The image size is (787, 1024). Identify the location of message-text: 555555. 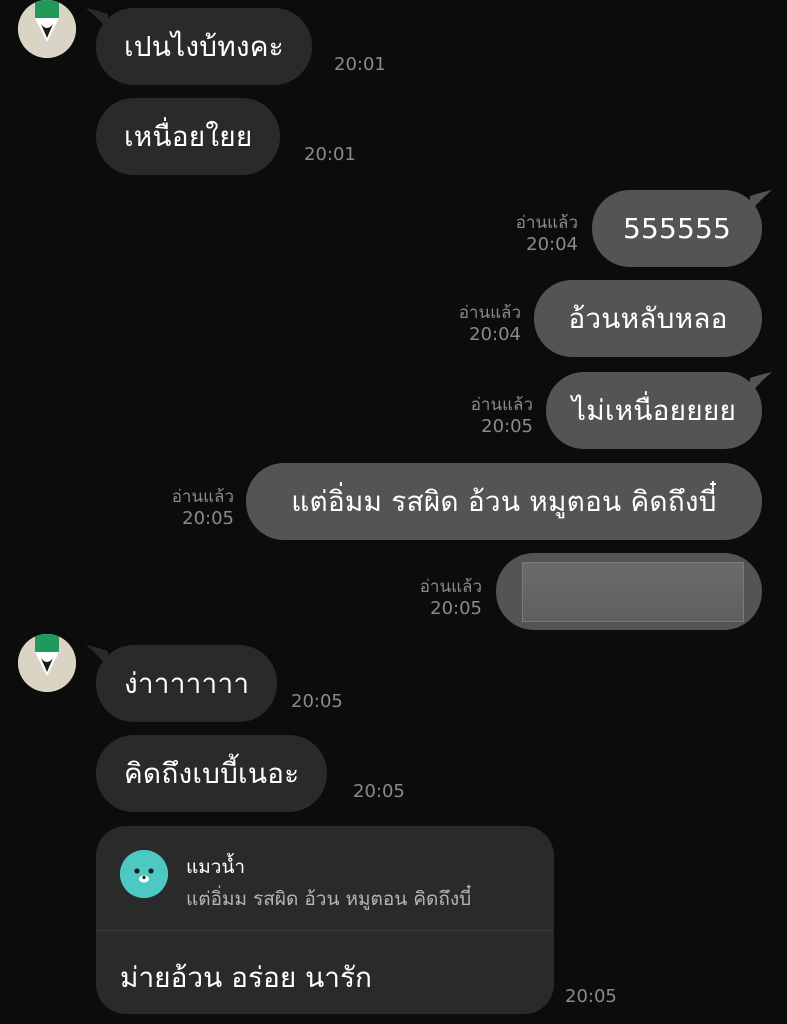
(677, 228).